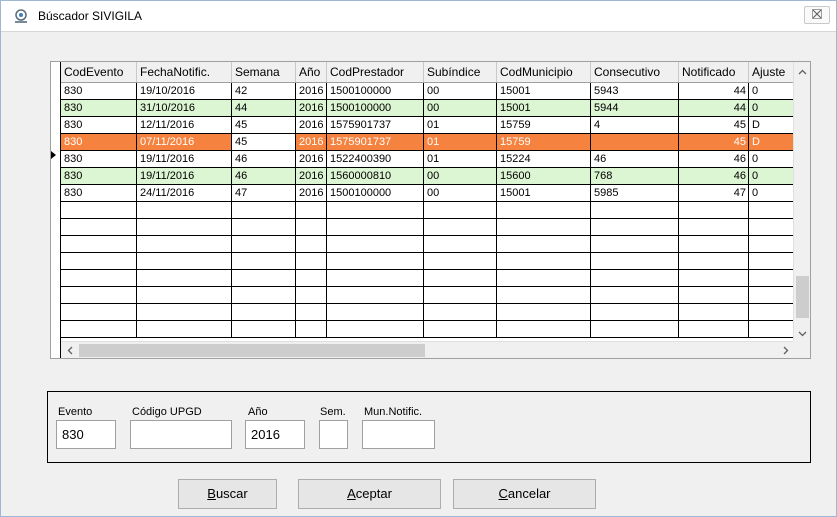  Describe the element at coordinates (635, 193) in the screenshot. I see `table-cell: 5985` at that location.